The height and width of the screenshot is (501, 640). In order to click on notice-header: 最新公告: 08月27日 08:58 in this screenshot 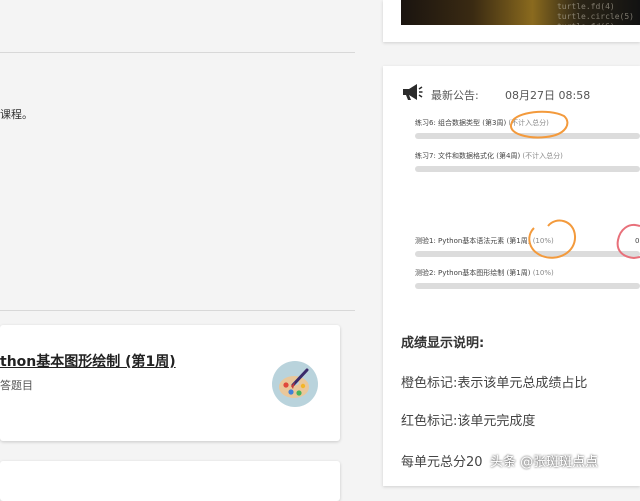, I will do `click(516, 93)`.